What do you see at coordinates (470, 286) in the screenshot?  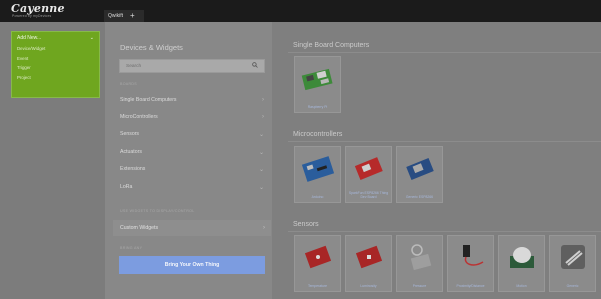 I see `device-label: Proximity/Distance` at bounding box center [470, 286].